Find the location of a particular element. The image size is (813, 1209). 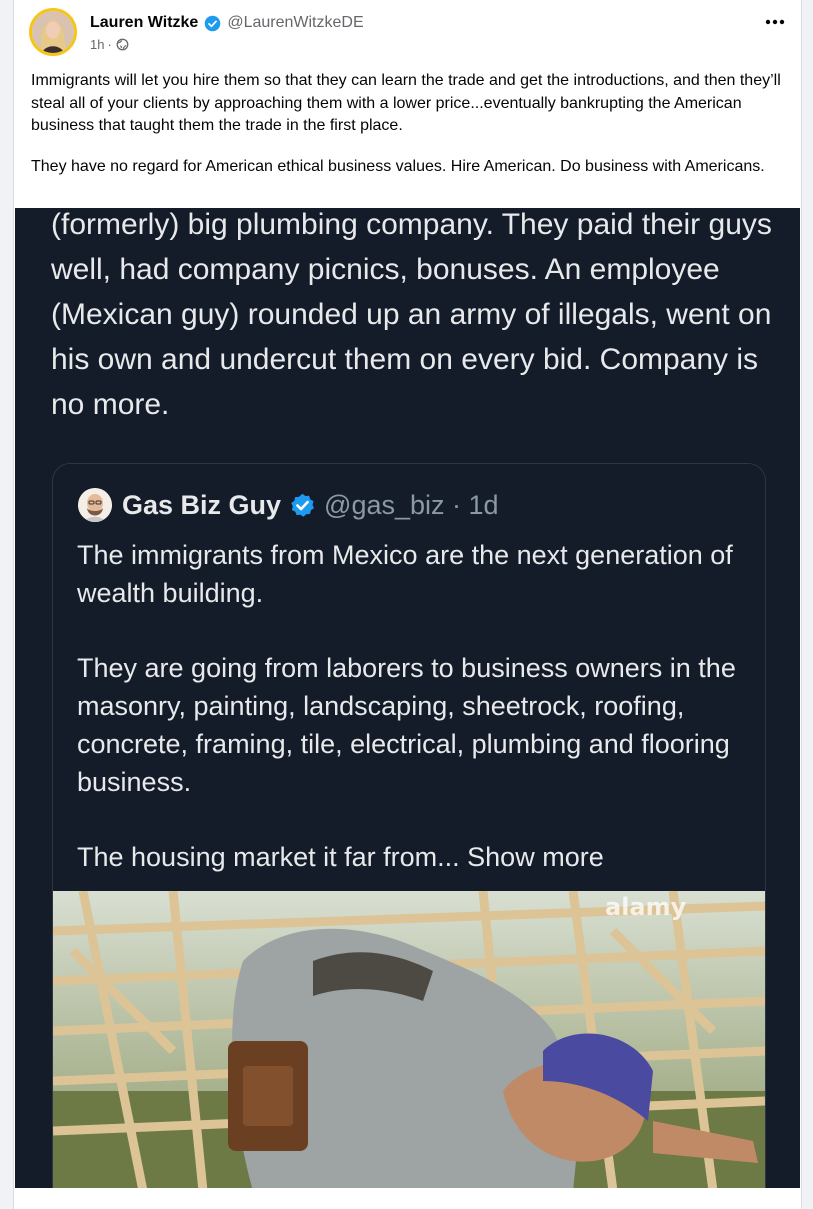

post-header: Lauren Witzke @LaurenWitzkeDE 1h · is located at coordinates (407, 33).